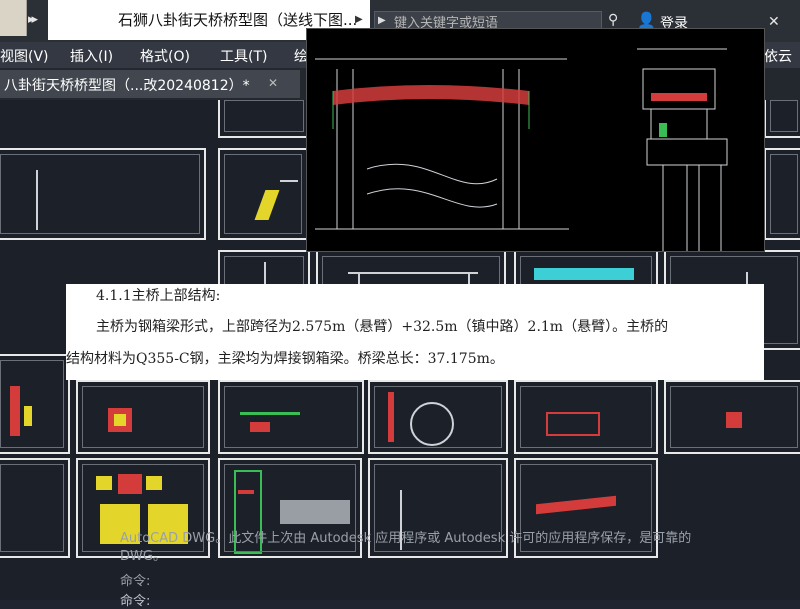  Describe the element at coordinates (158, 296) in the screenshot. I see `section-heading: 4.1.1主桥上部结构:` at that location.